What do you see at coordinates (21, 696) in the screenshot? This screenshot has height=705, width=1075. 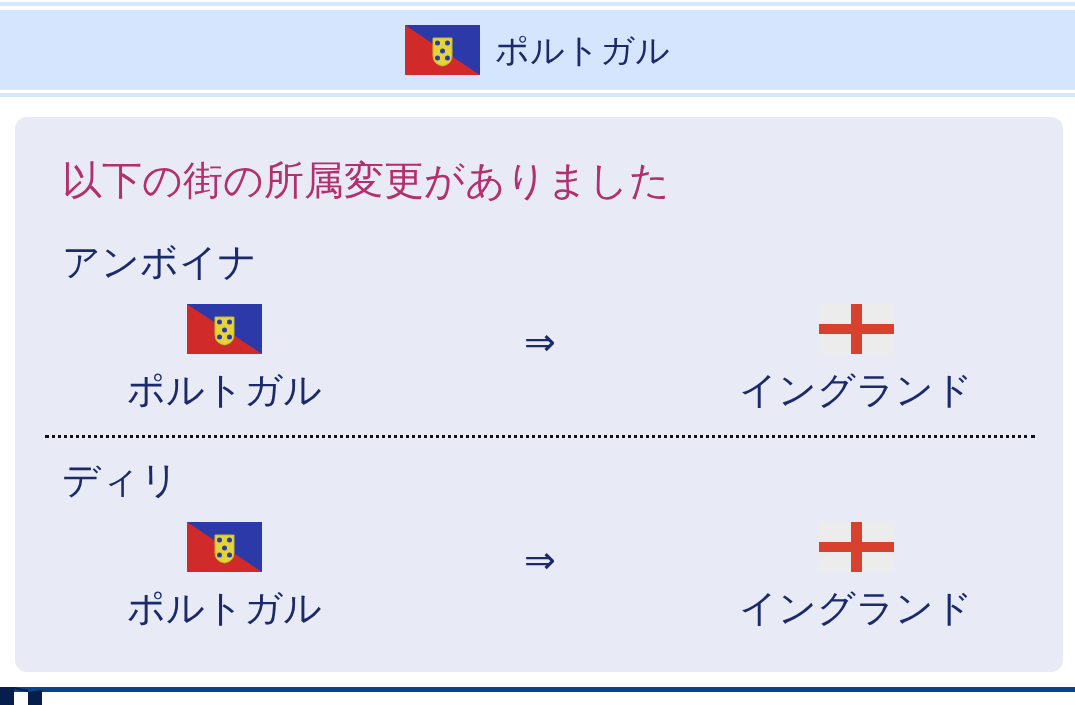 I see `block-icon` at bounding box center [21, 696].